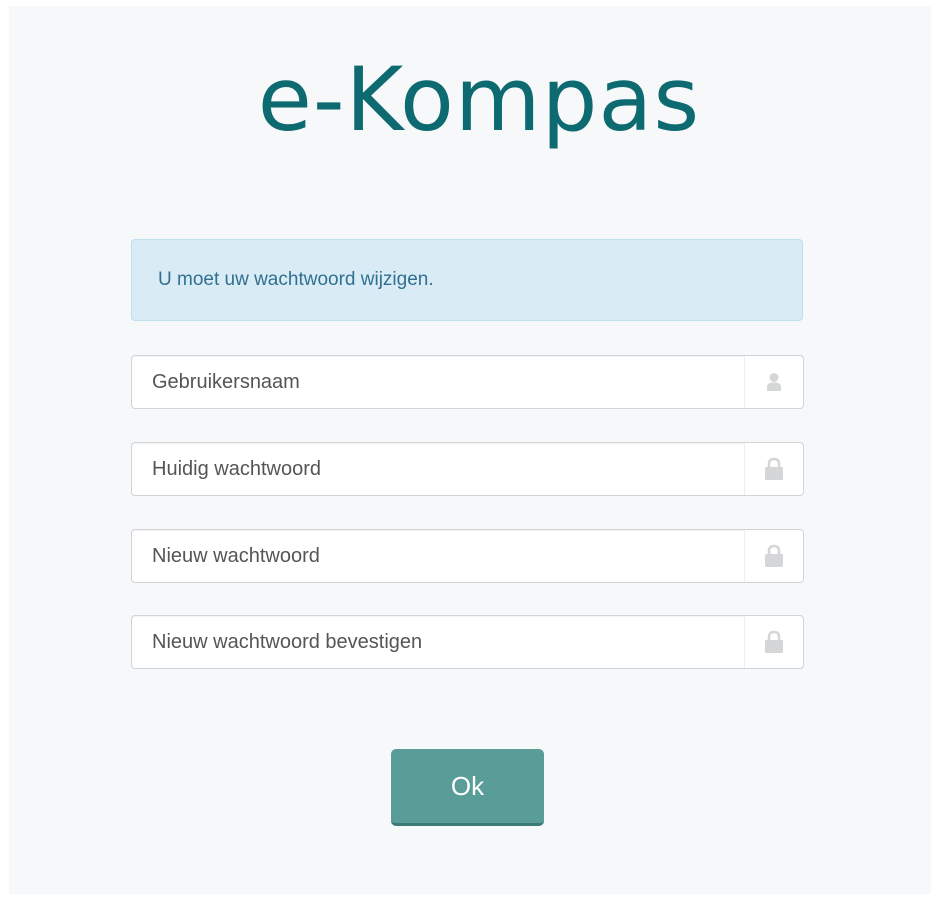  Describe the element at coordinates (296, 279) in the screenshot. I see `alert-message: U moet uw wachtwoord wijzigen.` at that location.